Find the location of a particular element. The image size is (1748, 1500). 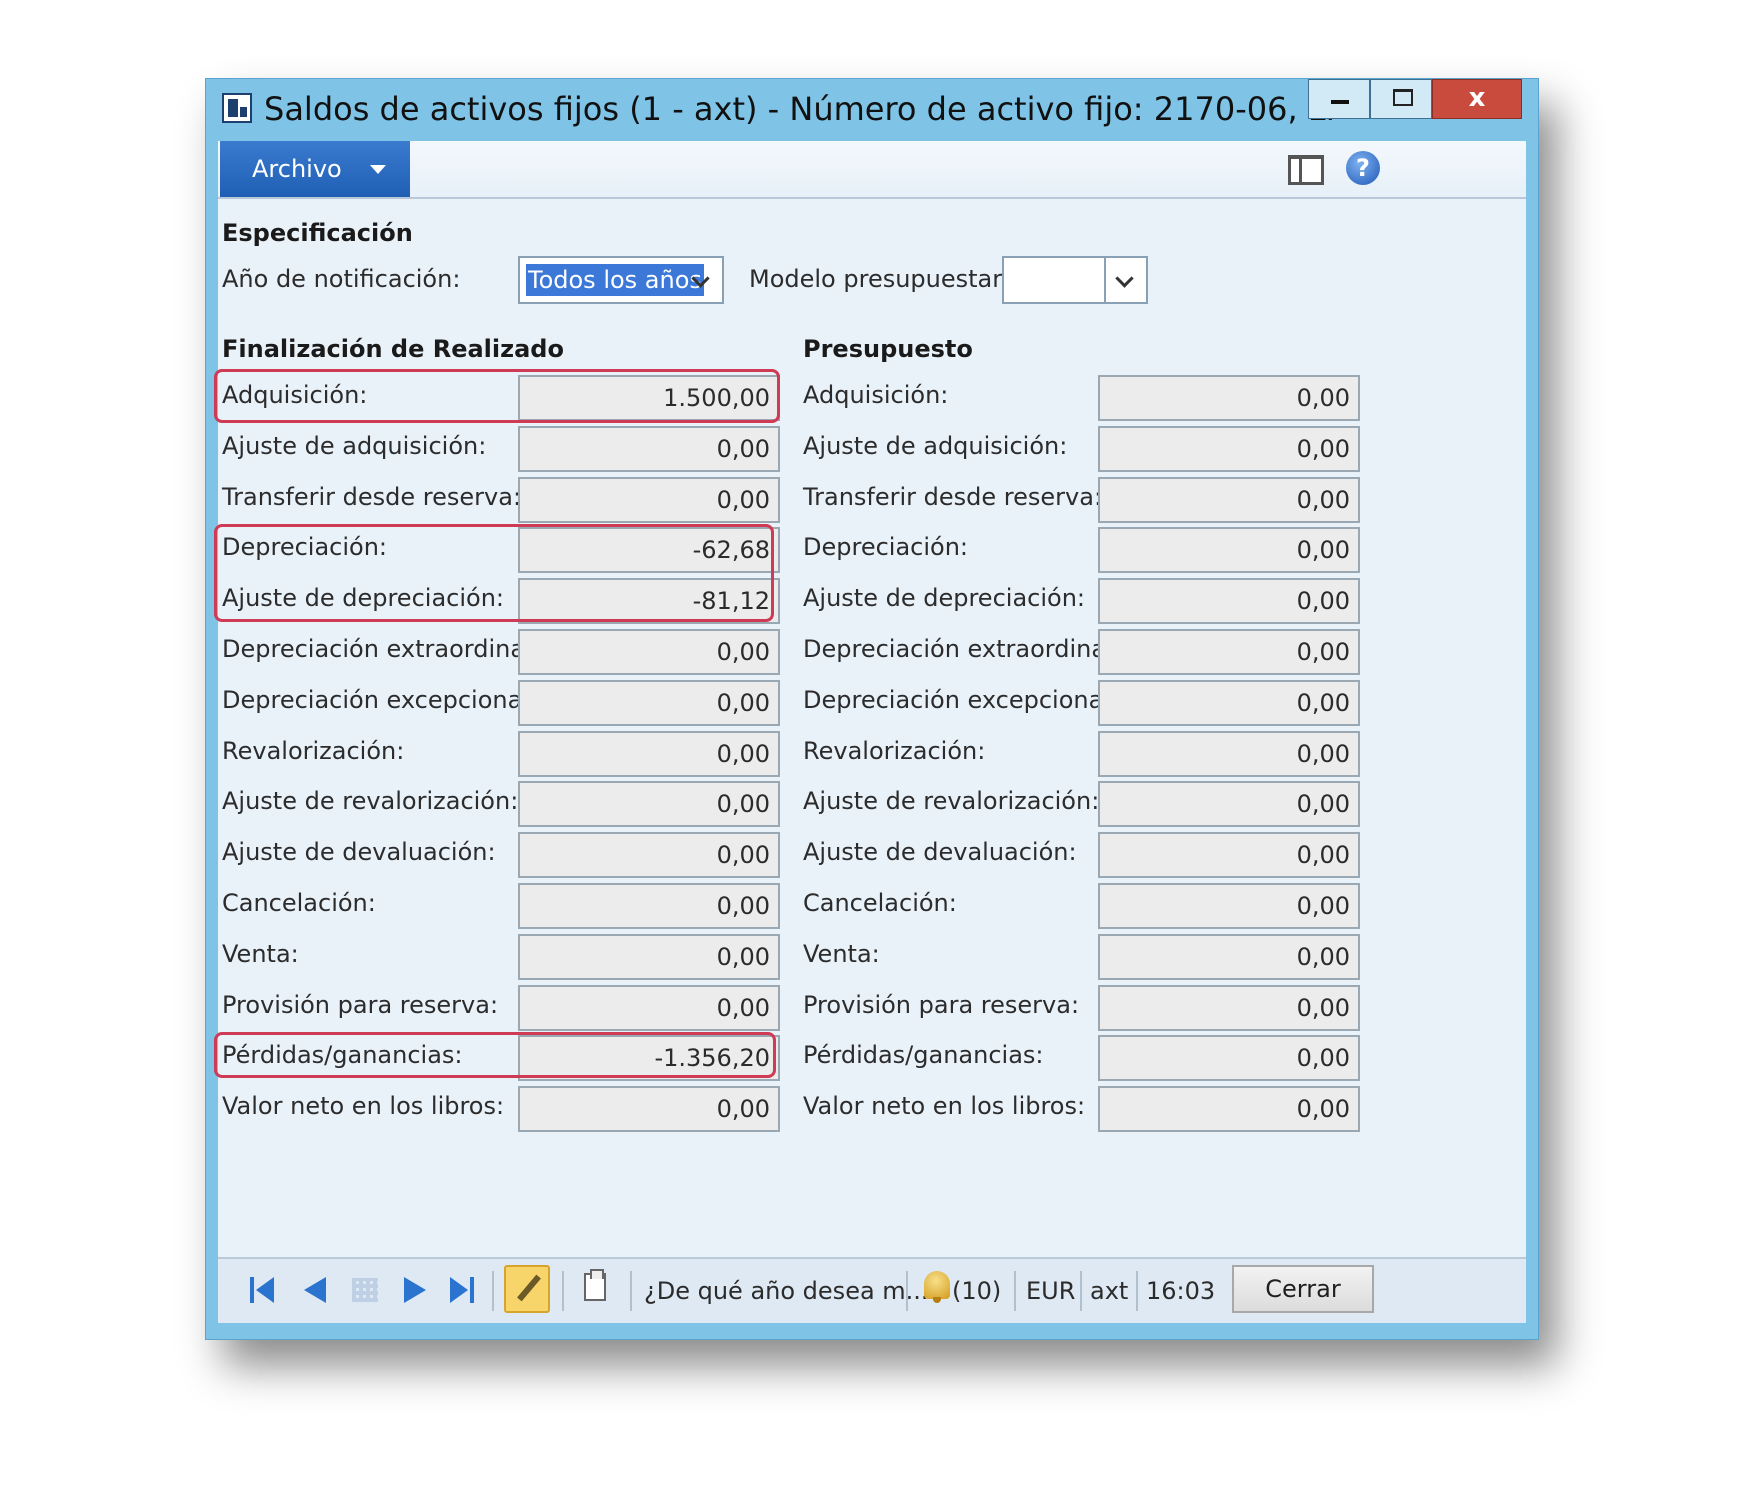

budget-row-label: Ajuste de revalorización: is located at coordinates (951, 801).